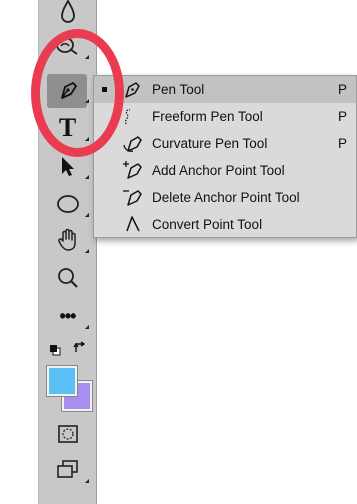 This screenshot has width=357, height=504. Describe the element at coordinates (178, 89) in the screenshot. I see `menu-item-label: Pen Tool` at that location.